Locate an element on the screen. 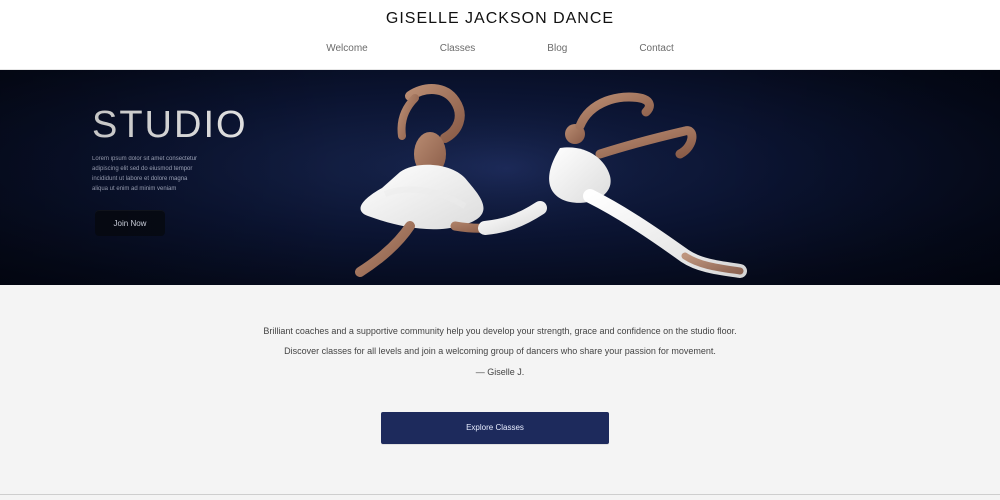 This screenshot has height=500, width=1000. hero-description-line: adipiscing elit sed do eiusmod tempor is located at coordinates (142, 169).